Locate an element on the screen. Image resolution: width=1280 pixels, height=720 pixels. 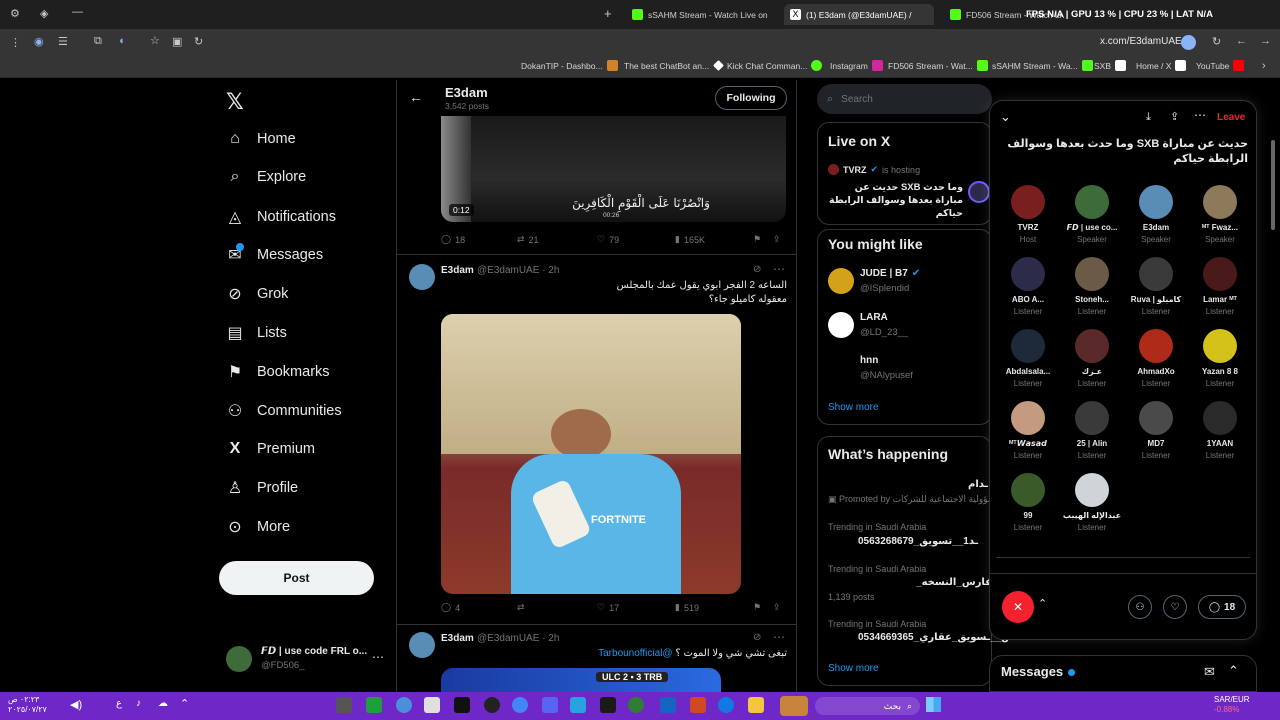
space-participant: عبدالإله الهيبب Listener is located at coordinates (1092, 502).